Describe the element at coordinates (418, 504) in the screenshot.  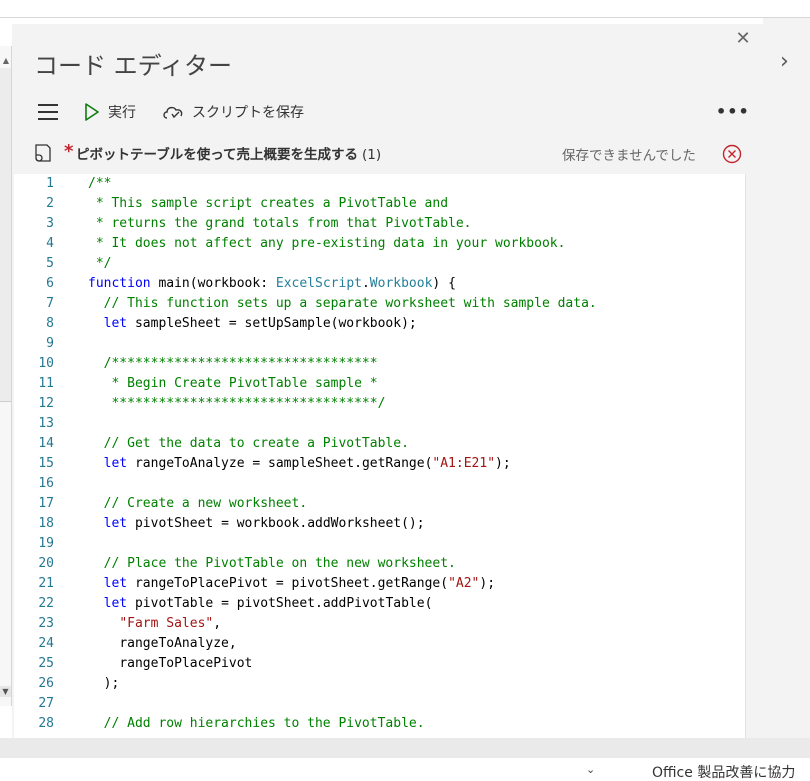
I see `code-line: // Create a new worksheet.` at that location.